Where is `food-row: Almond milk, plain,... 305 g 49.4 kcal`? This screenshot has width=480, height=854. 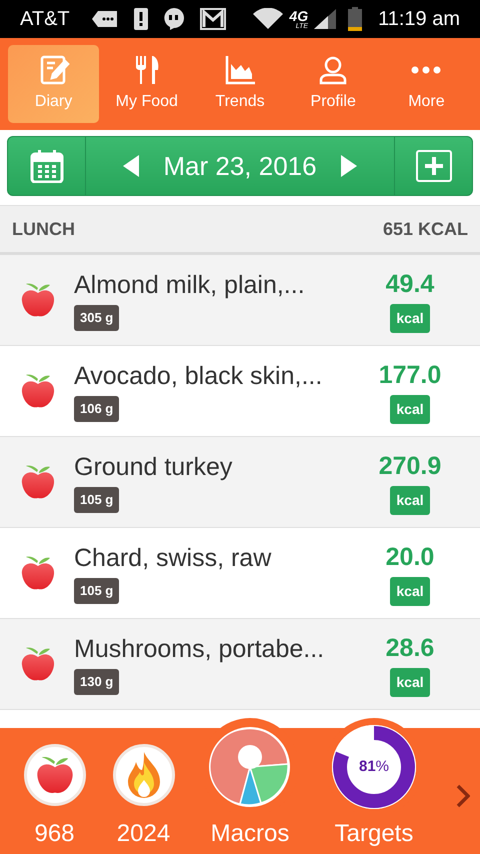
food-row: Almond milk, plain,... 305 g 49.4 kcal is located at coordinates (240, 300).